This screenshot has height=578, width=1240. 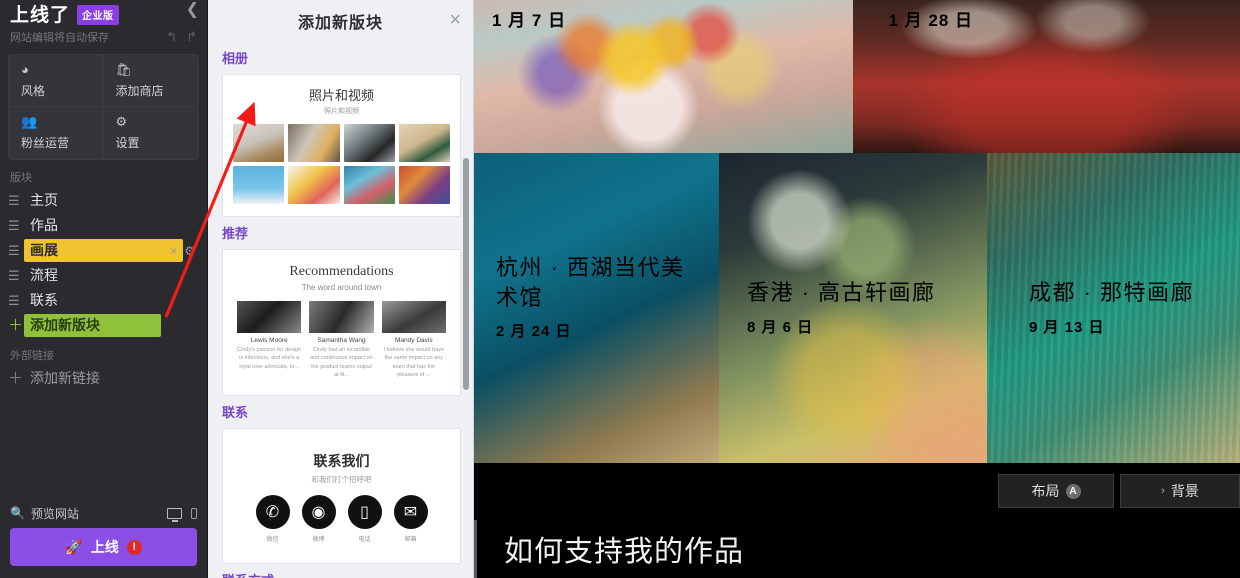 I want to click on sidebar-header: 上线了 企业版 ❮, so click(x=103, y=13).